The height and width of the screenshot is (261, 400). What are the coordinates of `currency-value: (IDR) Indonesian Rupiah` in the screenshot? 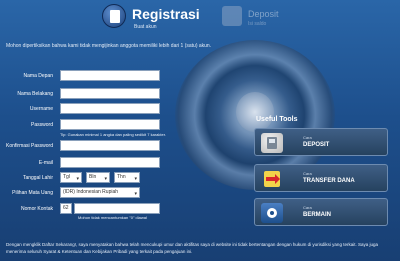 It's located at (91, 192).